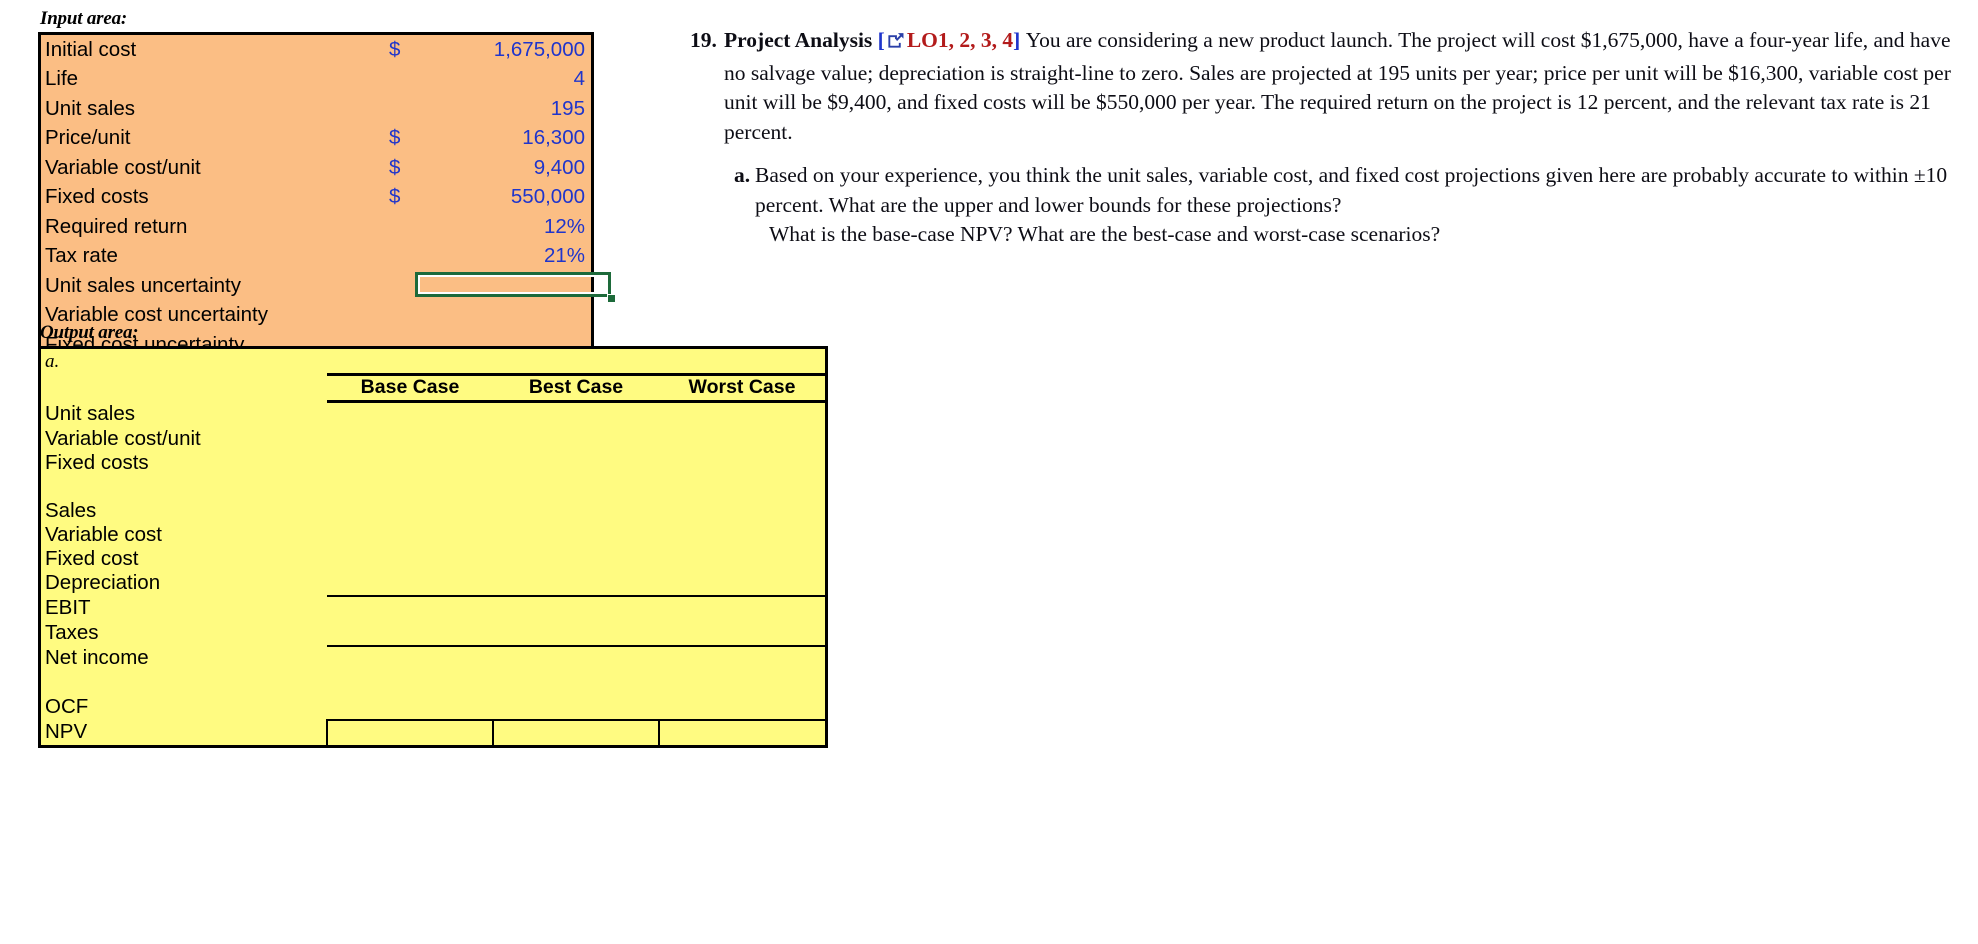 The height and width of the screenshot is (944, 1978). What do you see at coordinates (410, 511) in the screenshot?
I see `output-cell-sales-base` at bounding box center [410, 511].